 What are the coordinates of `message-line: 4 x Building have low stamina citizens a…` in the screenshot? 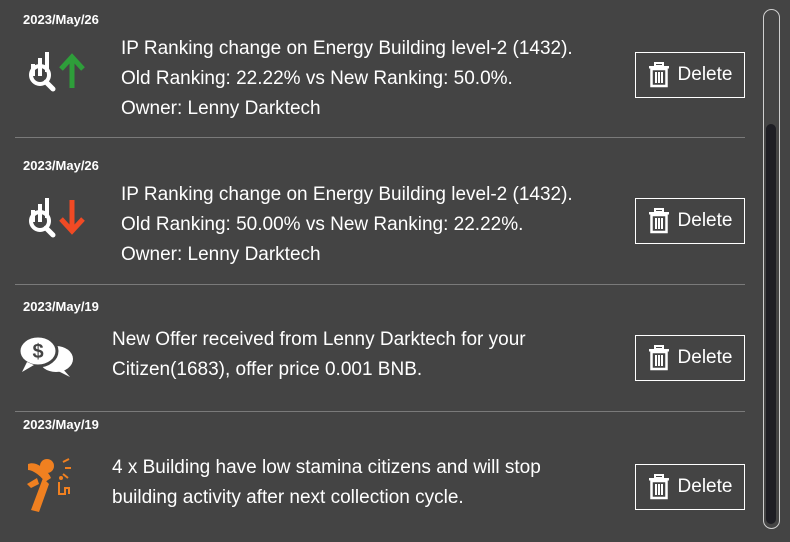 It's located at (326, 467).